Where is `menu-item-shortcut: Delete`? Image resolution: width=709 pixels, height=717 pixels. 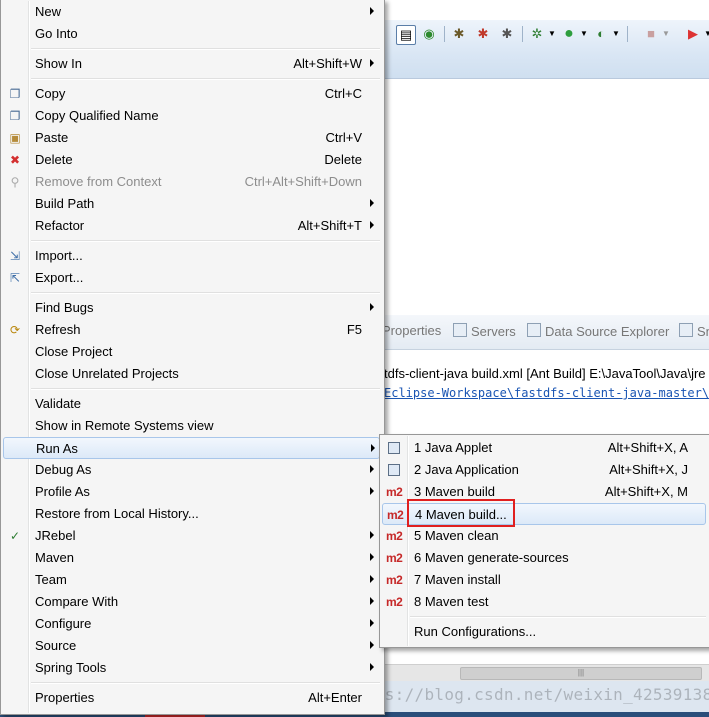
menu-item-shortcut: Delete is located at coordinates (343, 159).